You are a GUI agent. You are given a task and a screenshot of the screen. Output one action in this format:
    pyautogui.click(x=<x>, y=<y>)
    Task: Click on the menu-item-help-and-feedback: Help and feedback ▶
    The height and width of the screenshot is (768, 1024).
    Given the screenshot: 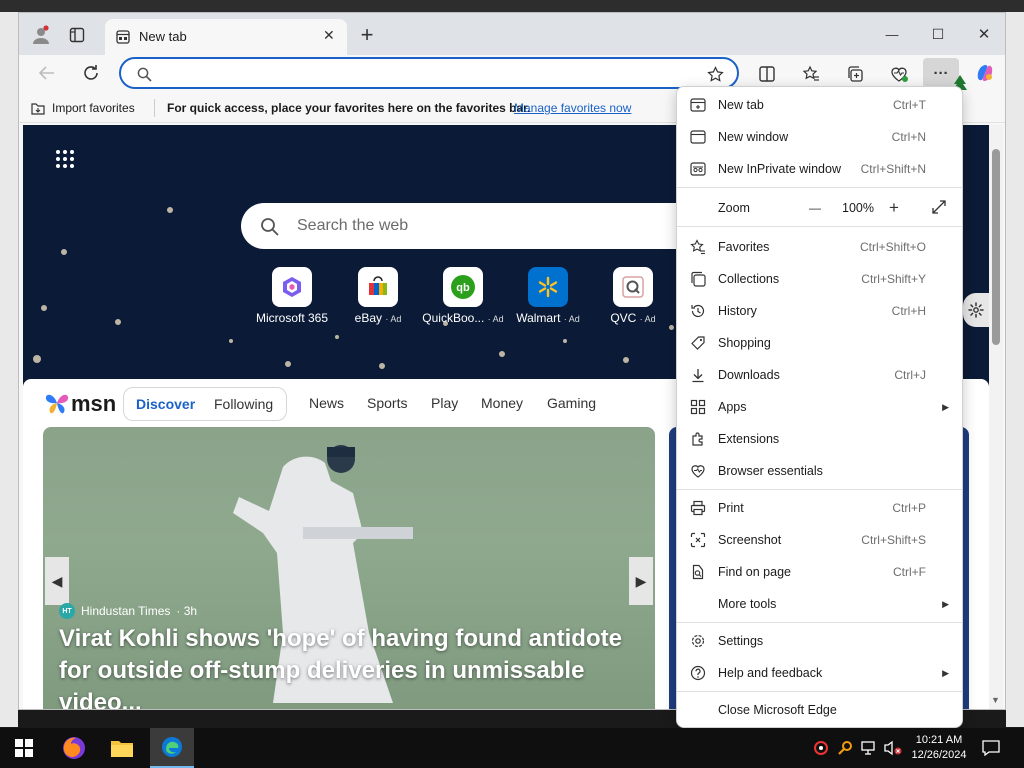 What is the action you would take?
    pyautogui.click(x=819, y=673)
    